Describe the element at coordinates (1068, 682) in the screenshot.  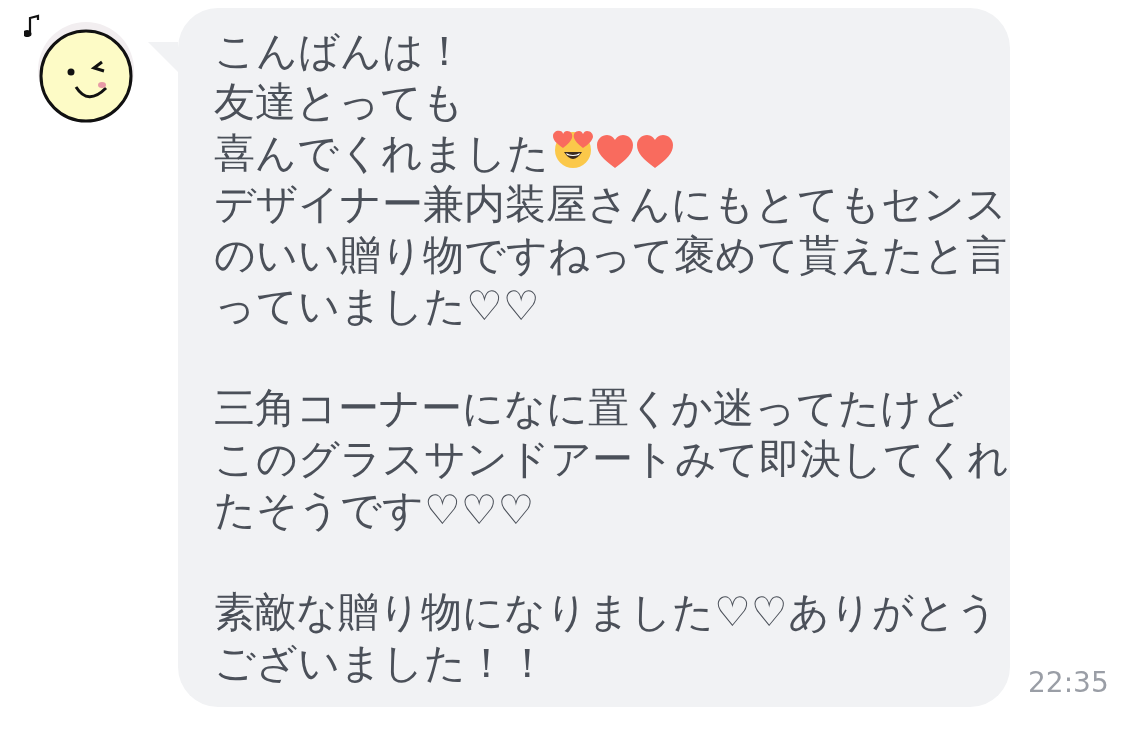
I see `message-time: 22:35` at that location.